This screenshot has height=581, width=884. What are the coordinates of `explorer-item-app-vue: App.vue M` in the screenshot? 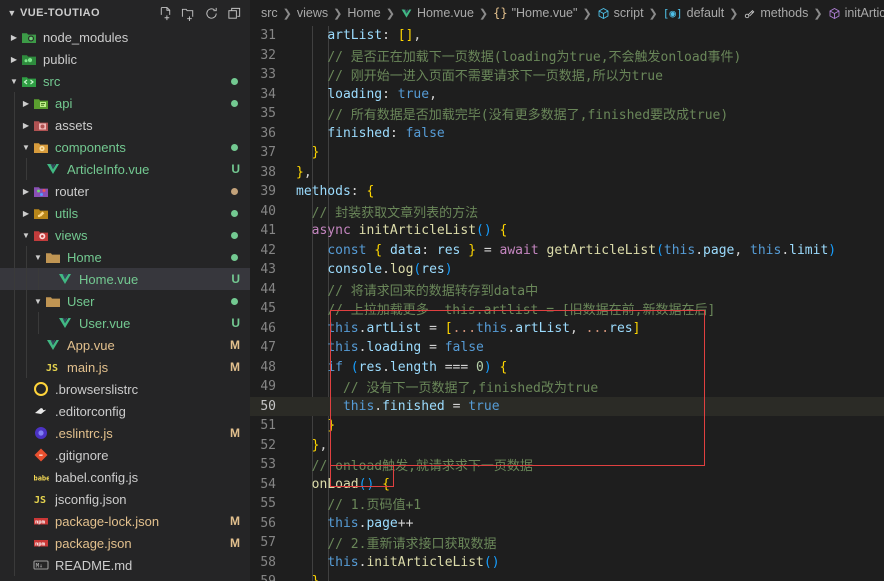 It's located at (125, 345).